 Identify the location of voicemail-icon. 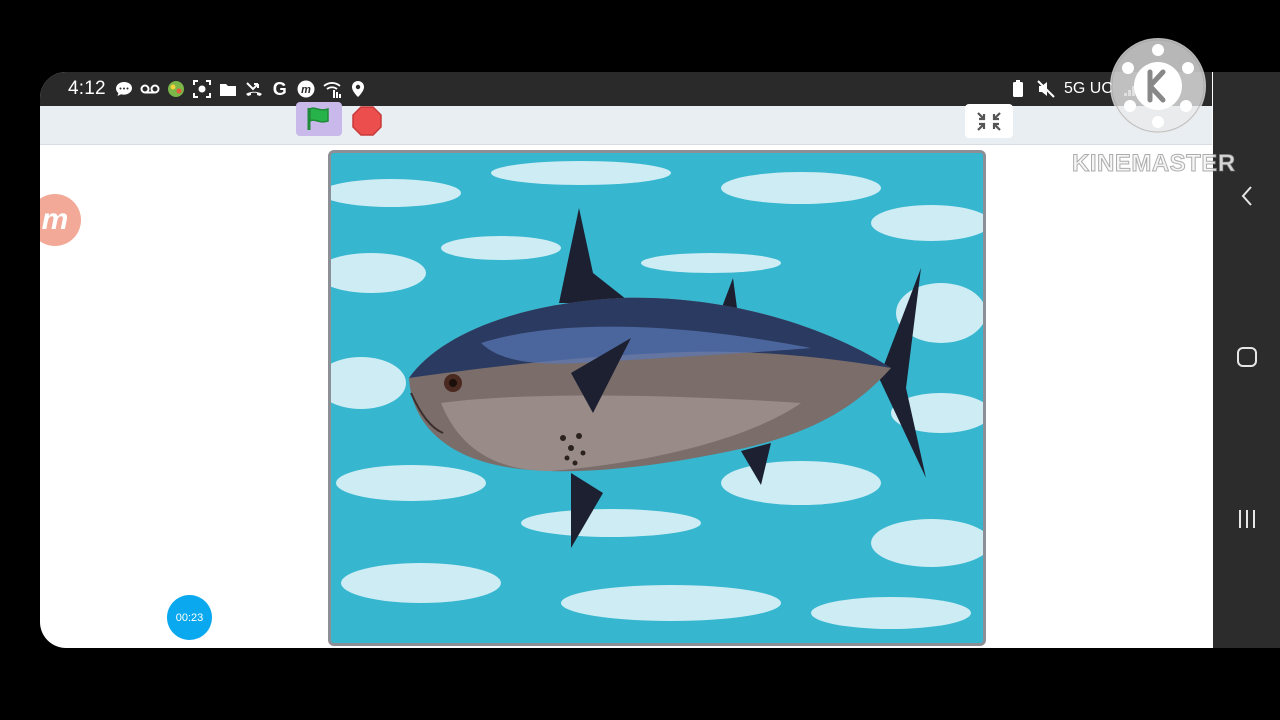
(150, 89).